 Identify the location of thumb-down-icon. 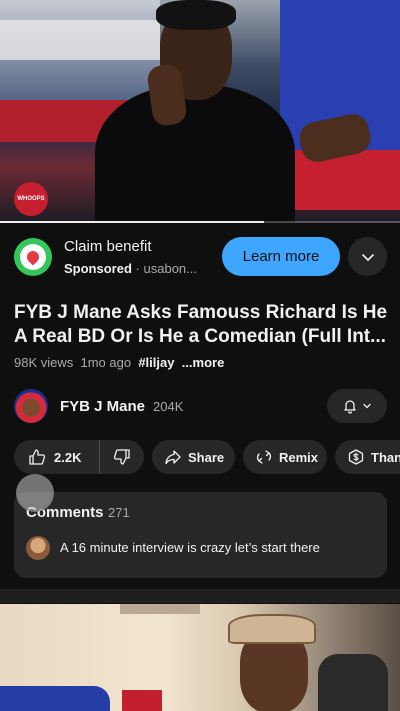
(121, 457).